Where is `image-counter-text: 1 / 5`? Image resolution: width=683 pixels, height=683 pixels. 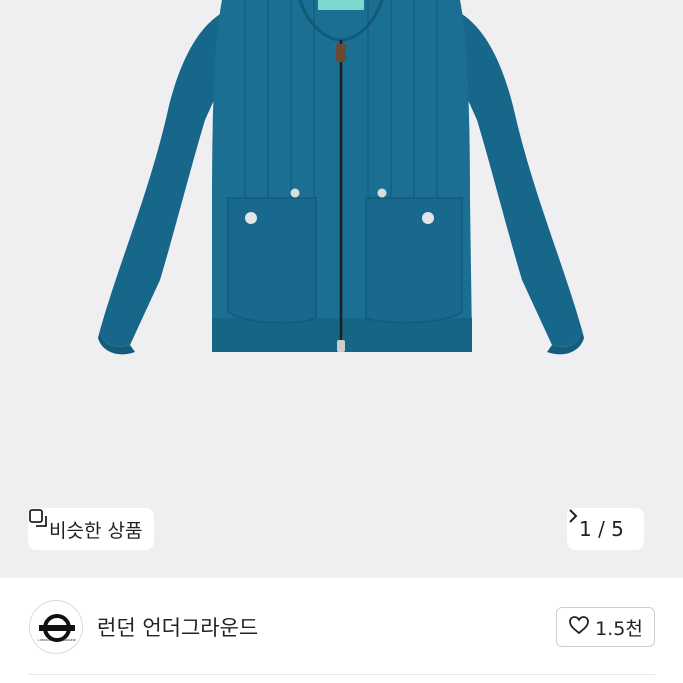 image-counter-text: 1 / 5 is located at coordinates (601, 529).